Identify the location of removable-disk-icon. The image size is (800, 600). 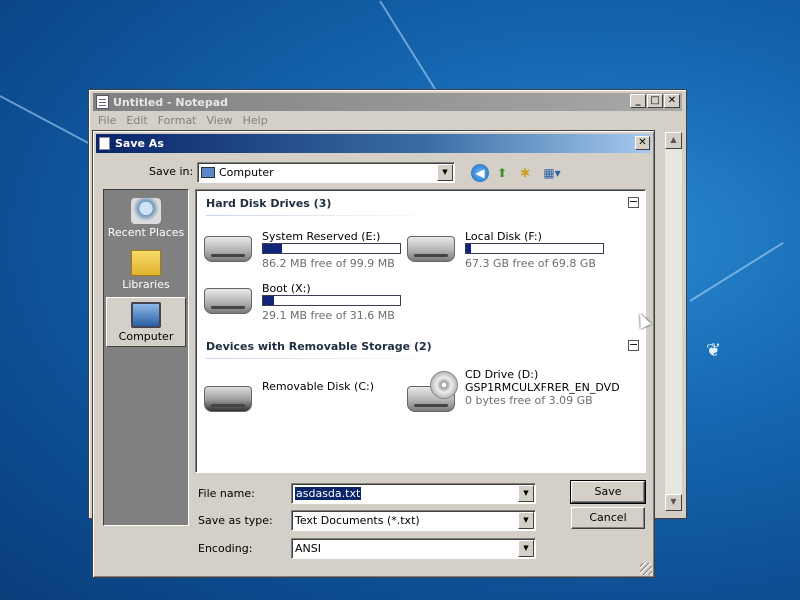
(228, 399).